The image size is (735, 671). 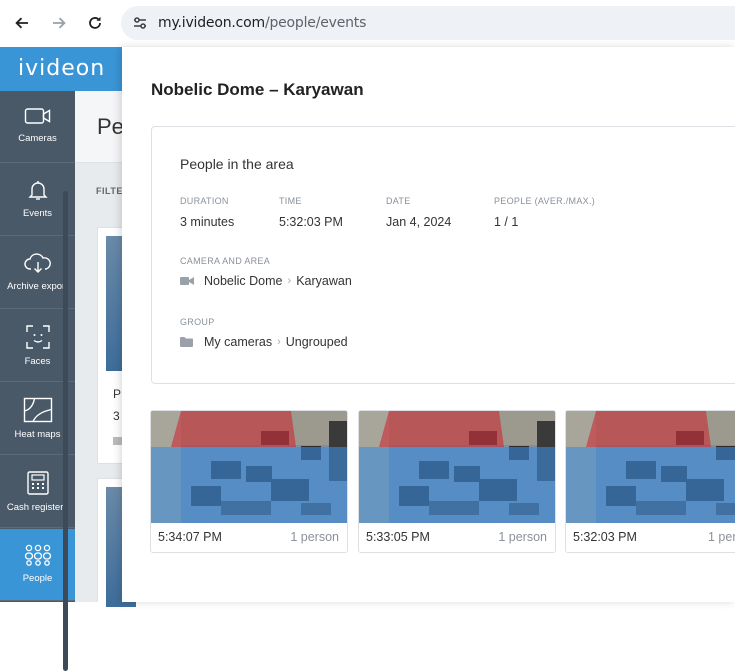 What do you see at coordinates (290, 201) in the screenshot?
I see `time-label: TIME` at bounding box center [290, 201].